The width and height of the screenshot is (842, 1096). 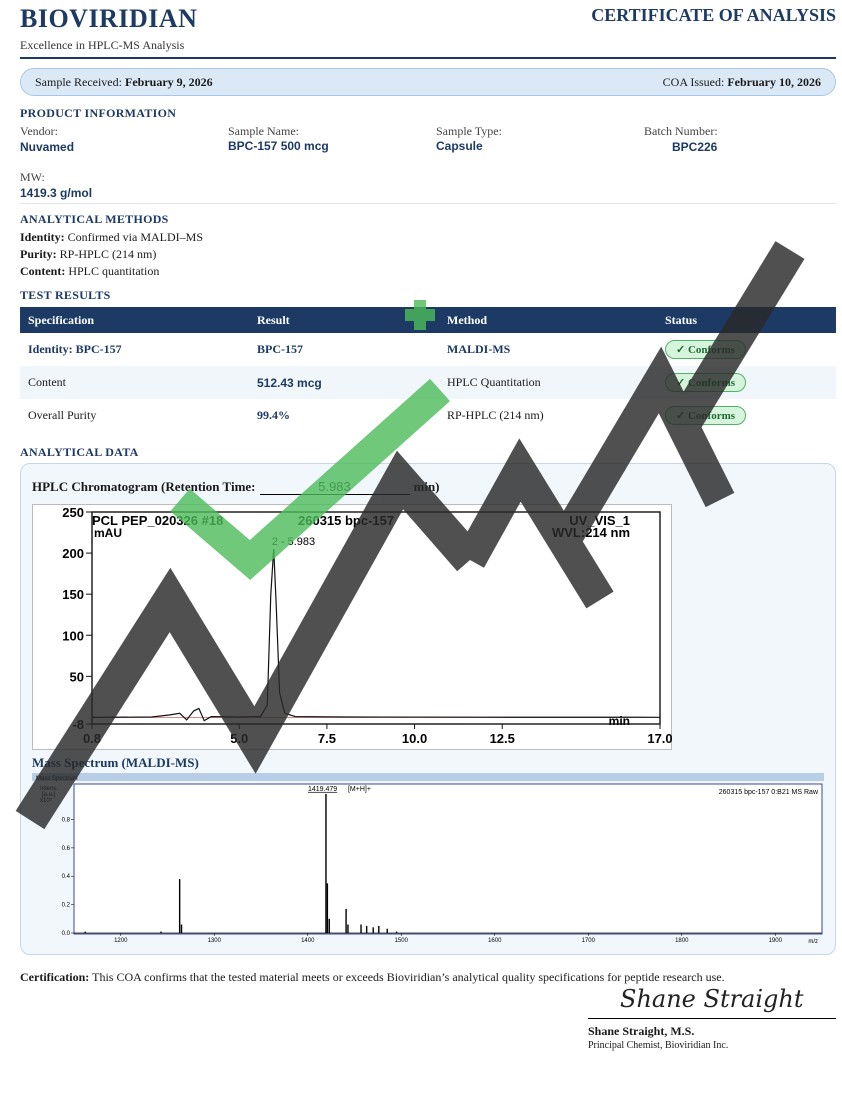 What do you see at coordinates (115, 762) in the screenshot?
I see `ms-title: Mass Spectrum (MALDI-MS)` at bounding box center [115, 762].